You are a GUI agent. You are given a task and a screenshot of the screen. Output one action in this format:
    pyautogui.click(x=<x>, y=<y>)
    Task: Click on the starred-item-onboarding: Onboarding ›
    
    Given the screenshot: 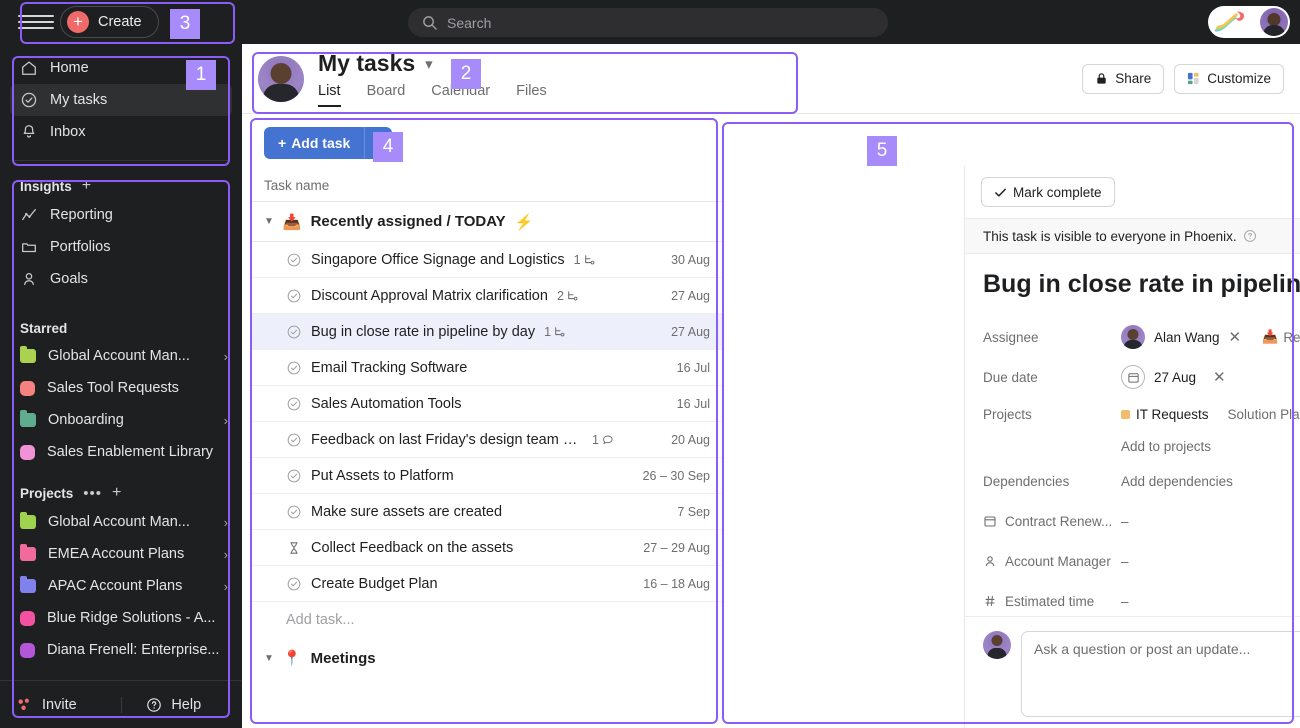 What is the action you would take?
    pyautogui.click(x=121, y=420)
    